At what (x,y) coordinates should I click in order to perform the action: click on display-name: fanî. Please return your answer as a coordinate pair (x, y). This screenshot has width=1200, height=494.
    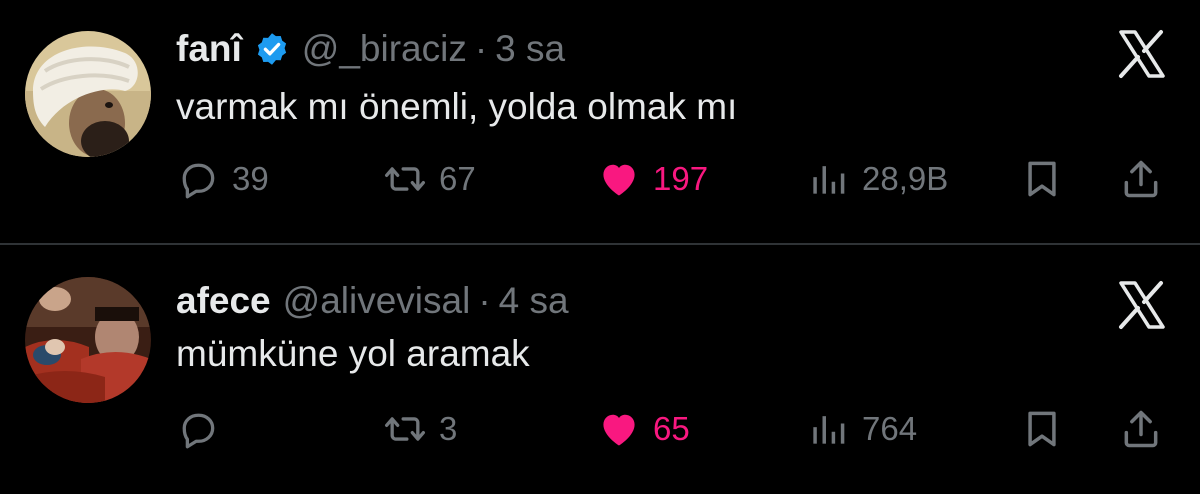
    Looking at the image, I should click on (209, 49).